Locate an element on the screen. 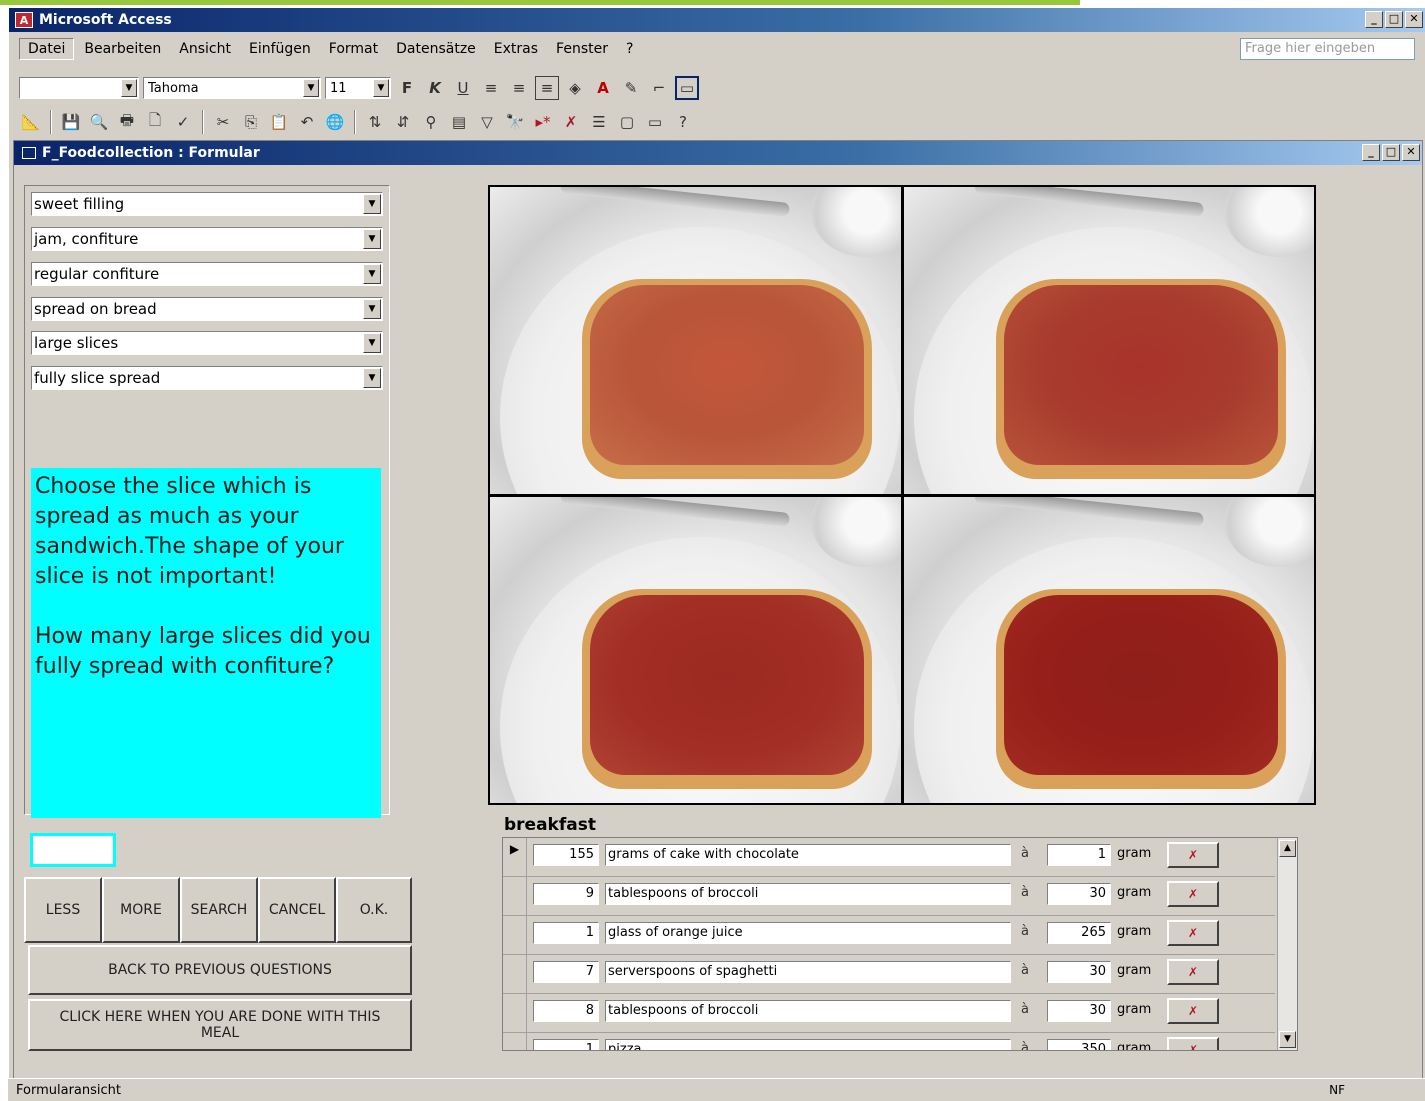 The height and width of the screenshot is (1101, 1425). spelling-icon: ✓ is located at coordinates (183, 122).